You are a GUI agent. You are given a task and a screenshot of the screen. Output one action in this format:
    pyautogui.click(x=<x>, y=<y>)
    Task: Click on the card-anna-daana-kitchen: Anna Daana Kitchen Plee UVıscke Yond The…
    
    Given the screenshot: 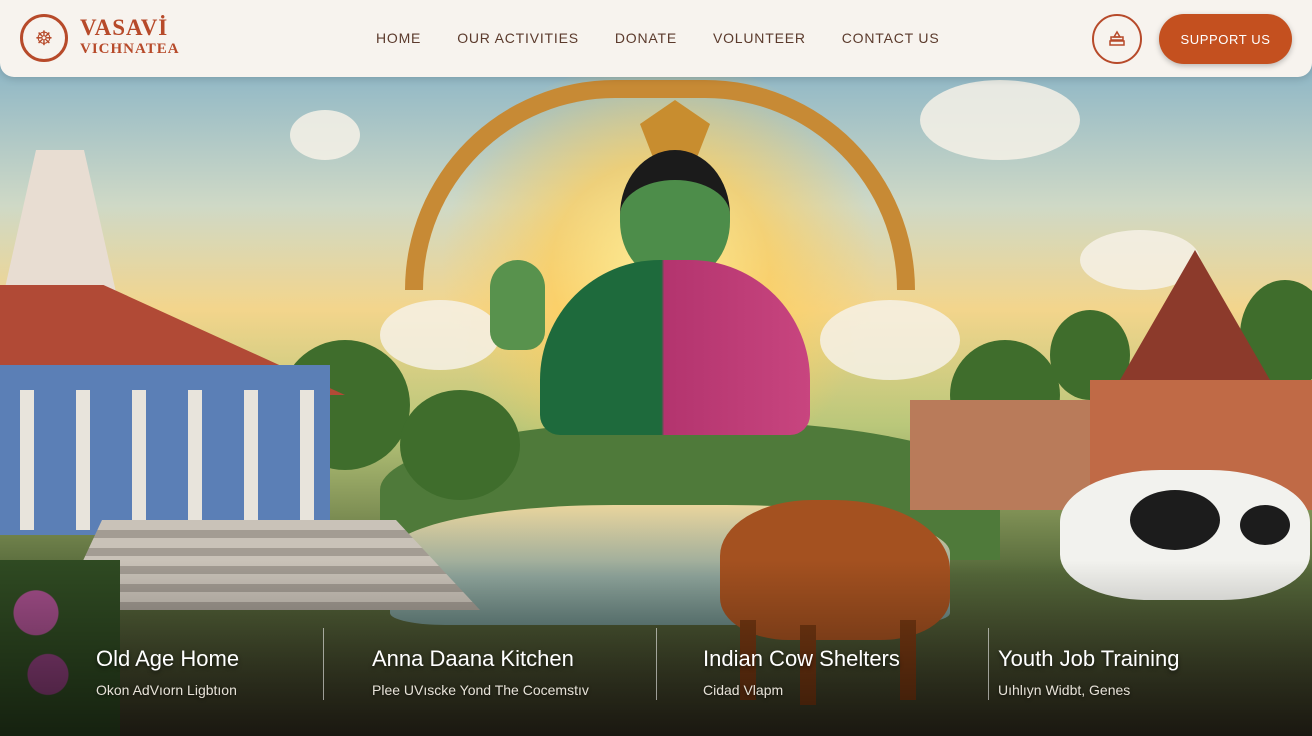 What is the action you would take?
    pyautogui.click(x=522, y=665)
    